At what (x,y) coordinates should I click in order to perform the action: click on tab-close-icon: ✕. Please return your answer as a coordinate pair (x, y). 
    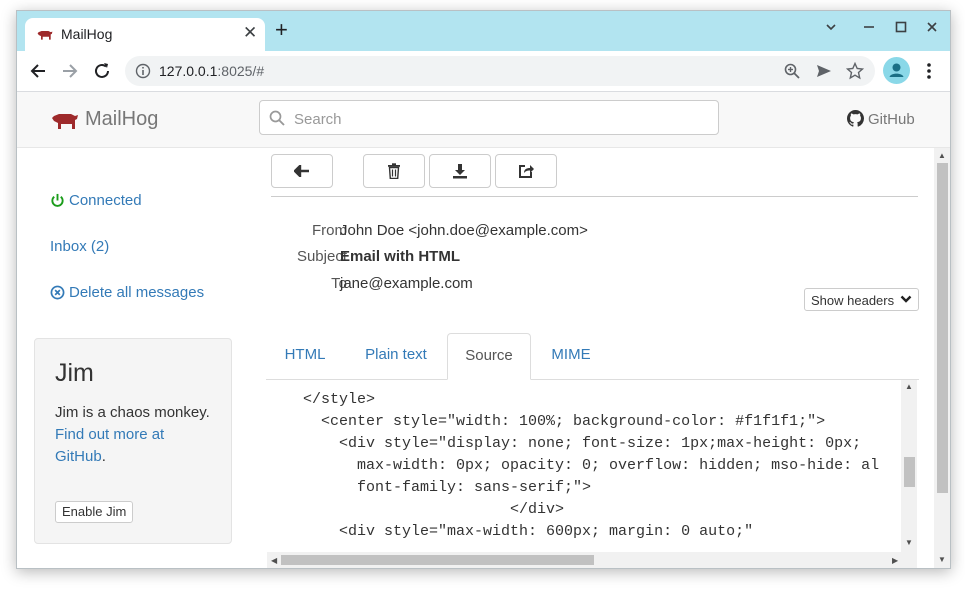
    Looking at the image, I should click on (250, 33).